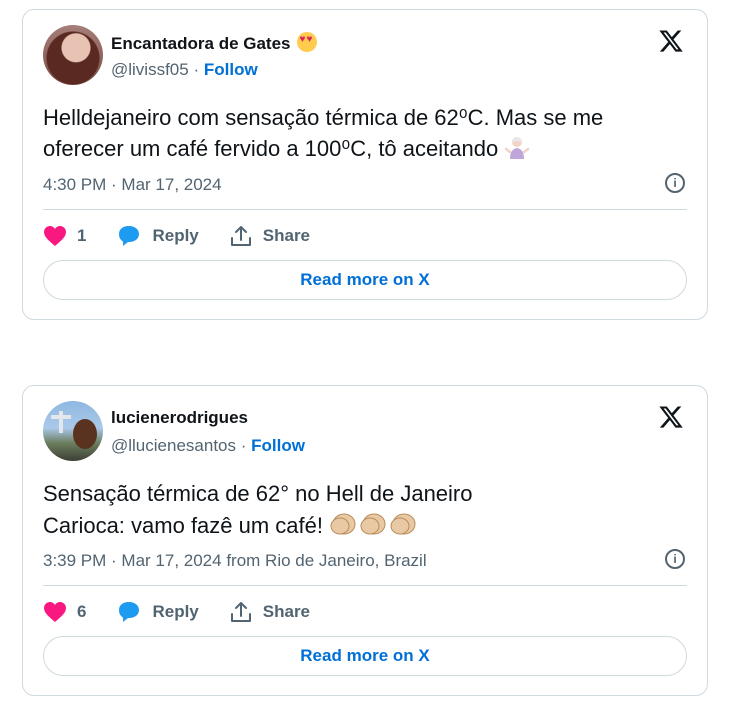  What do you see at coordinates (306, 42) in the screenshot?
I see `heart-eyes-icon` at bounding box center [306, 42].